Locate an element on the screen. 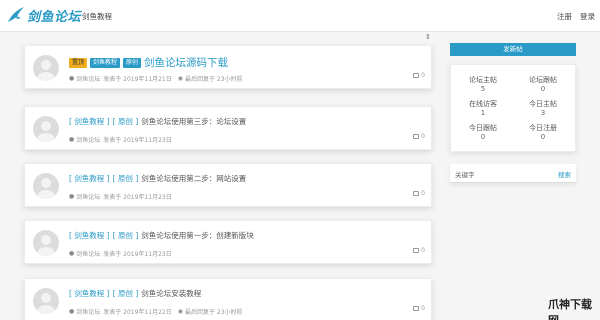  sort-icon: ⇕ is located at coordinates (428, 37).